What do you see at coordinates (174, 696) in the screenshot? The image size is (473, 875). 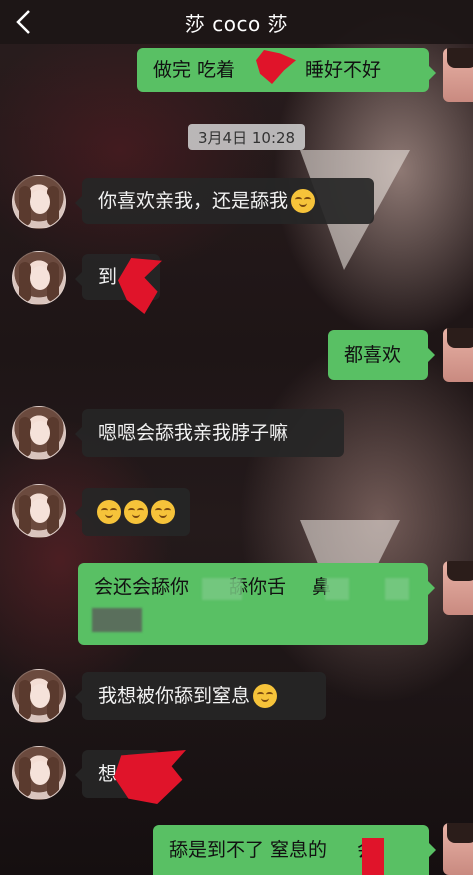 I see `message-text: 我想被你舔到窒息` at bounding box center [174, 696].